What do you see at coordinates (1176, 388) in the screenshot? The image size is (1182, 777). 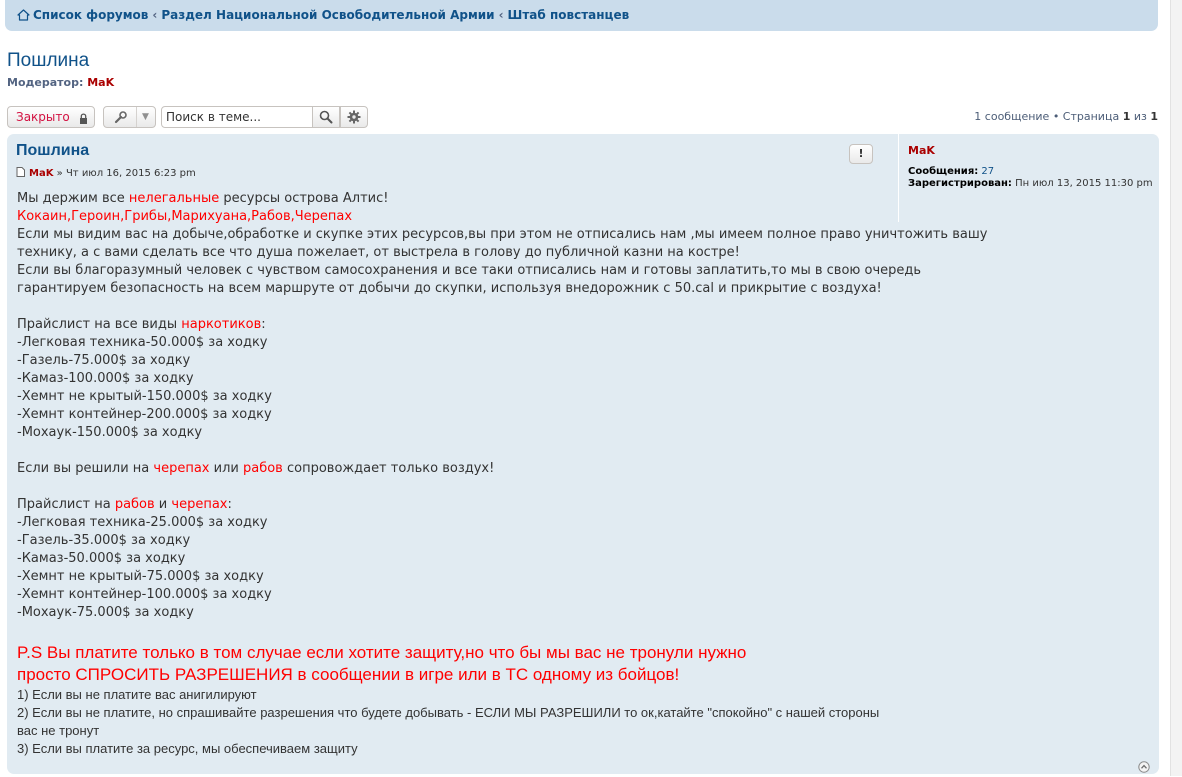 I see `page-scrollbar` at bounding box center [1176, 388].